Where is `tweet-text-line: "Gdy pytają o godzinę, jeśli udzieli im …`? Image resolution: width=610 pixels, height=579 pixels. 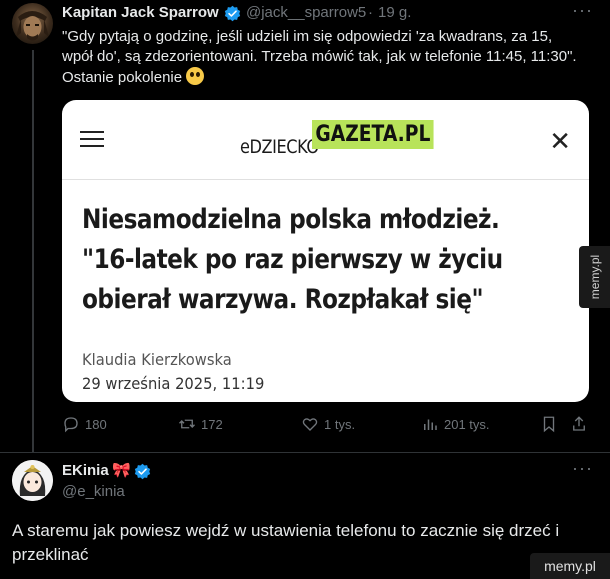
tweet-text-line: "Gdy pytają o godzinę, jeśli udzieli im … is located at coordinates (307, 36).